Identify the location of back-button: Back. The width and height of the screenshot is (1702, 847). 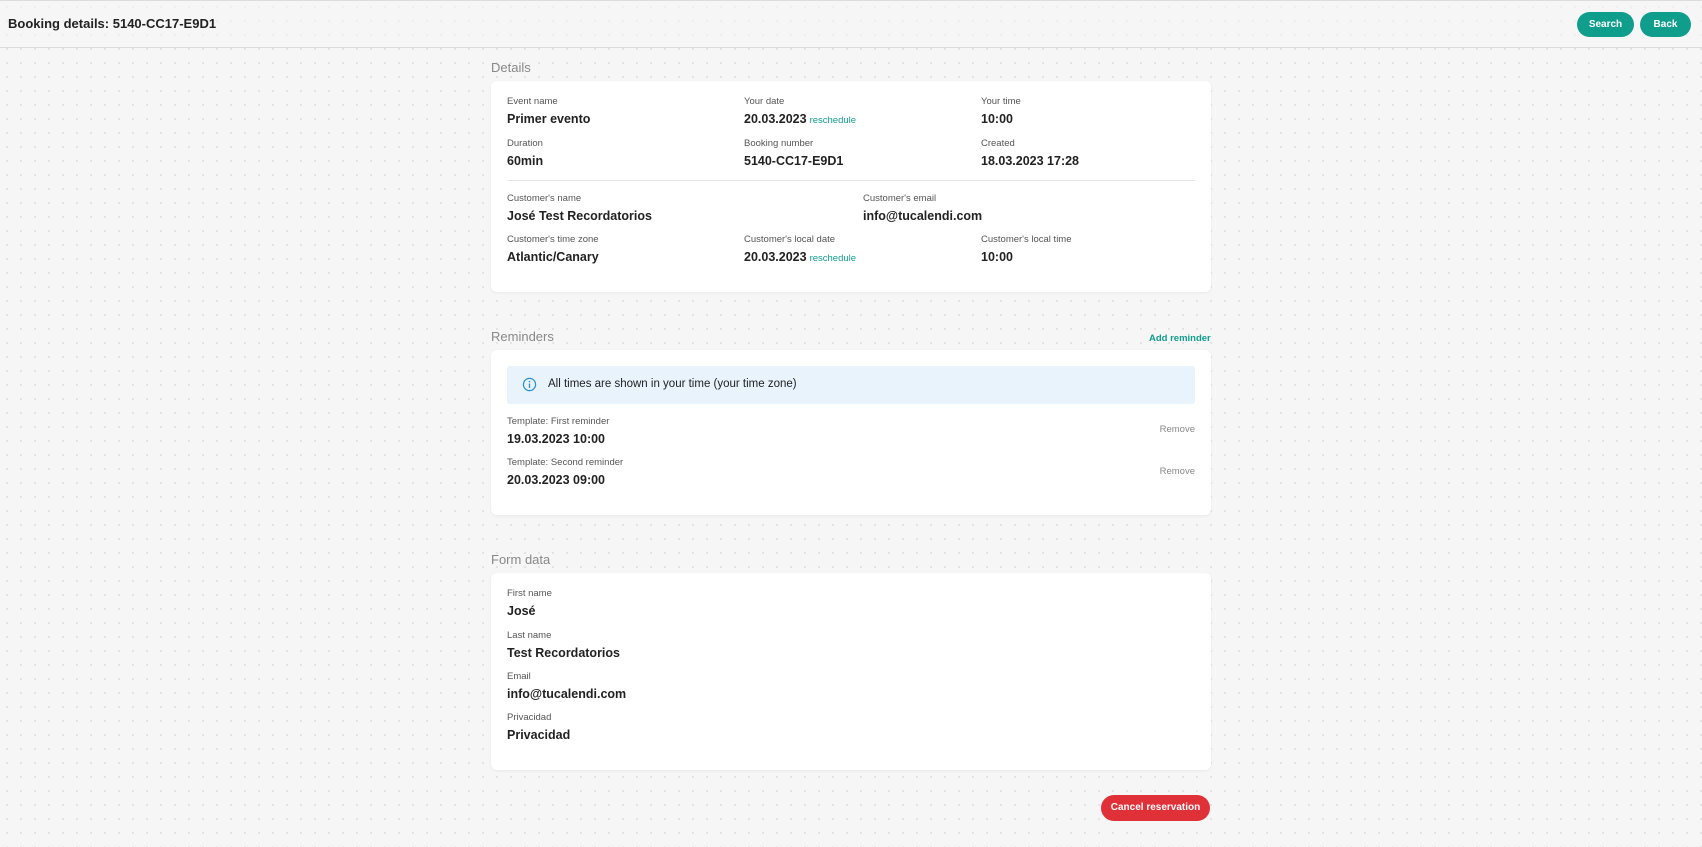
(1665, 24).